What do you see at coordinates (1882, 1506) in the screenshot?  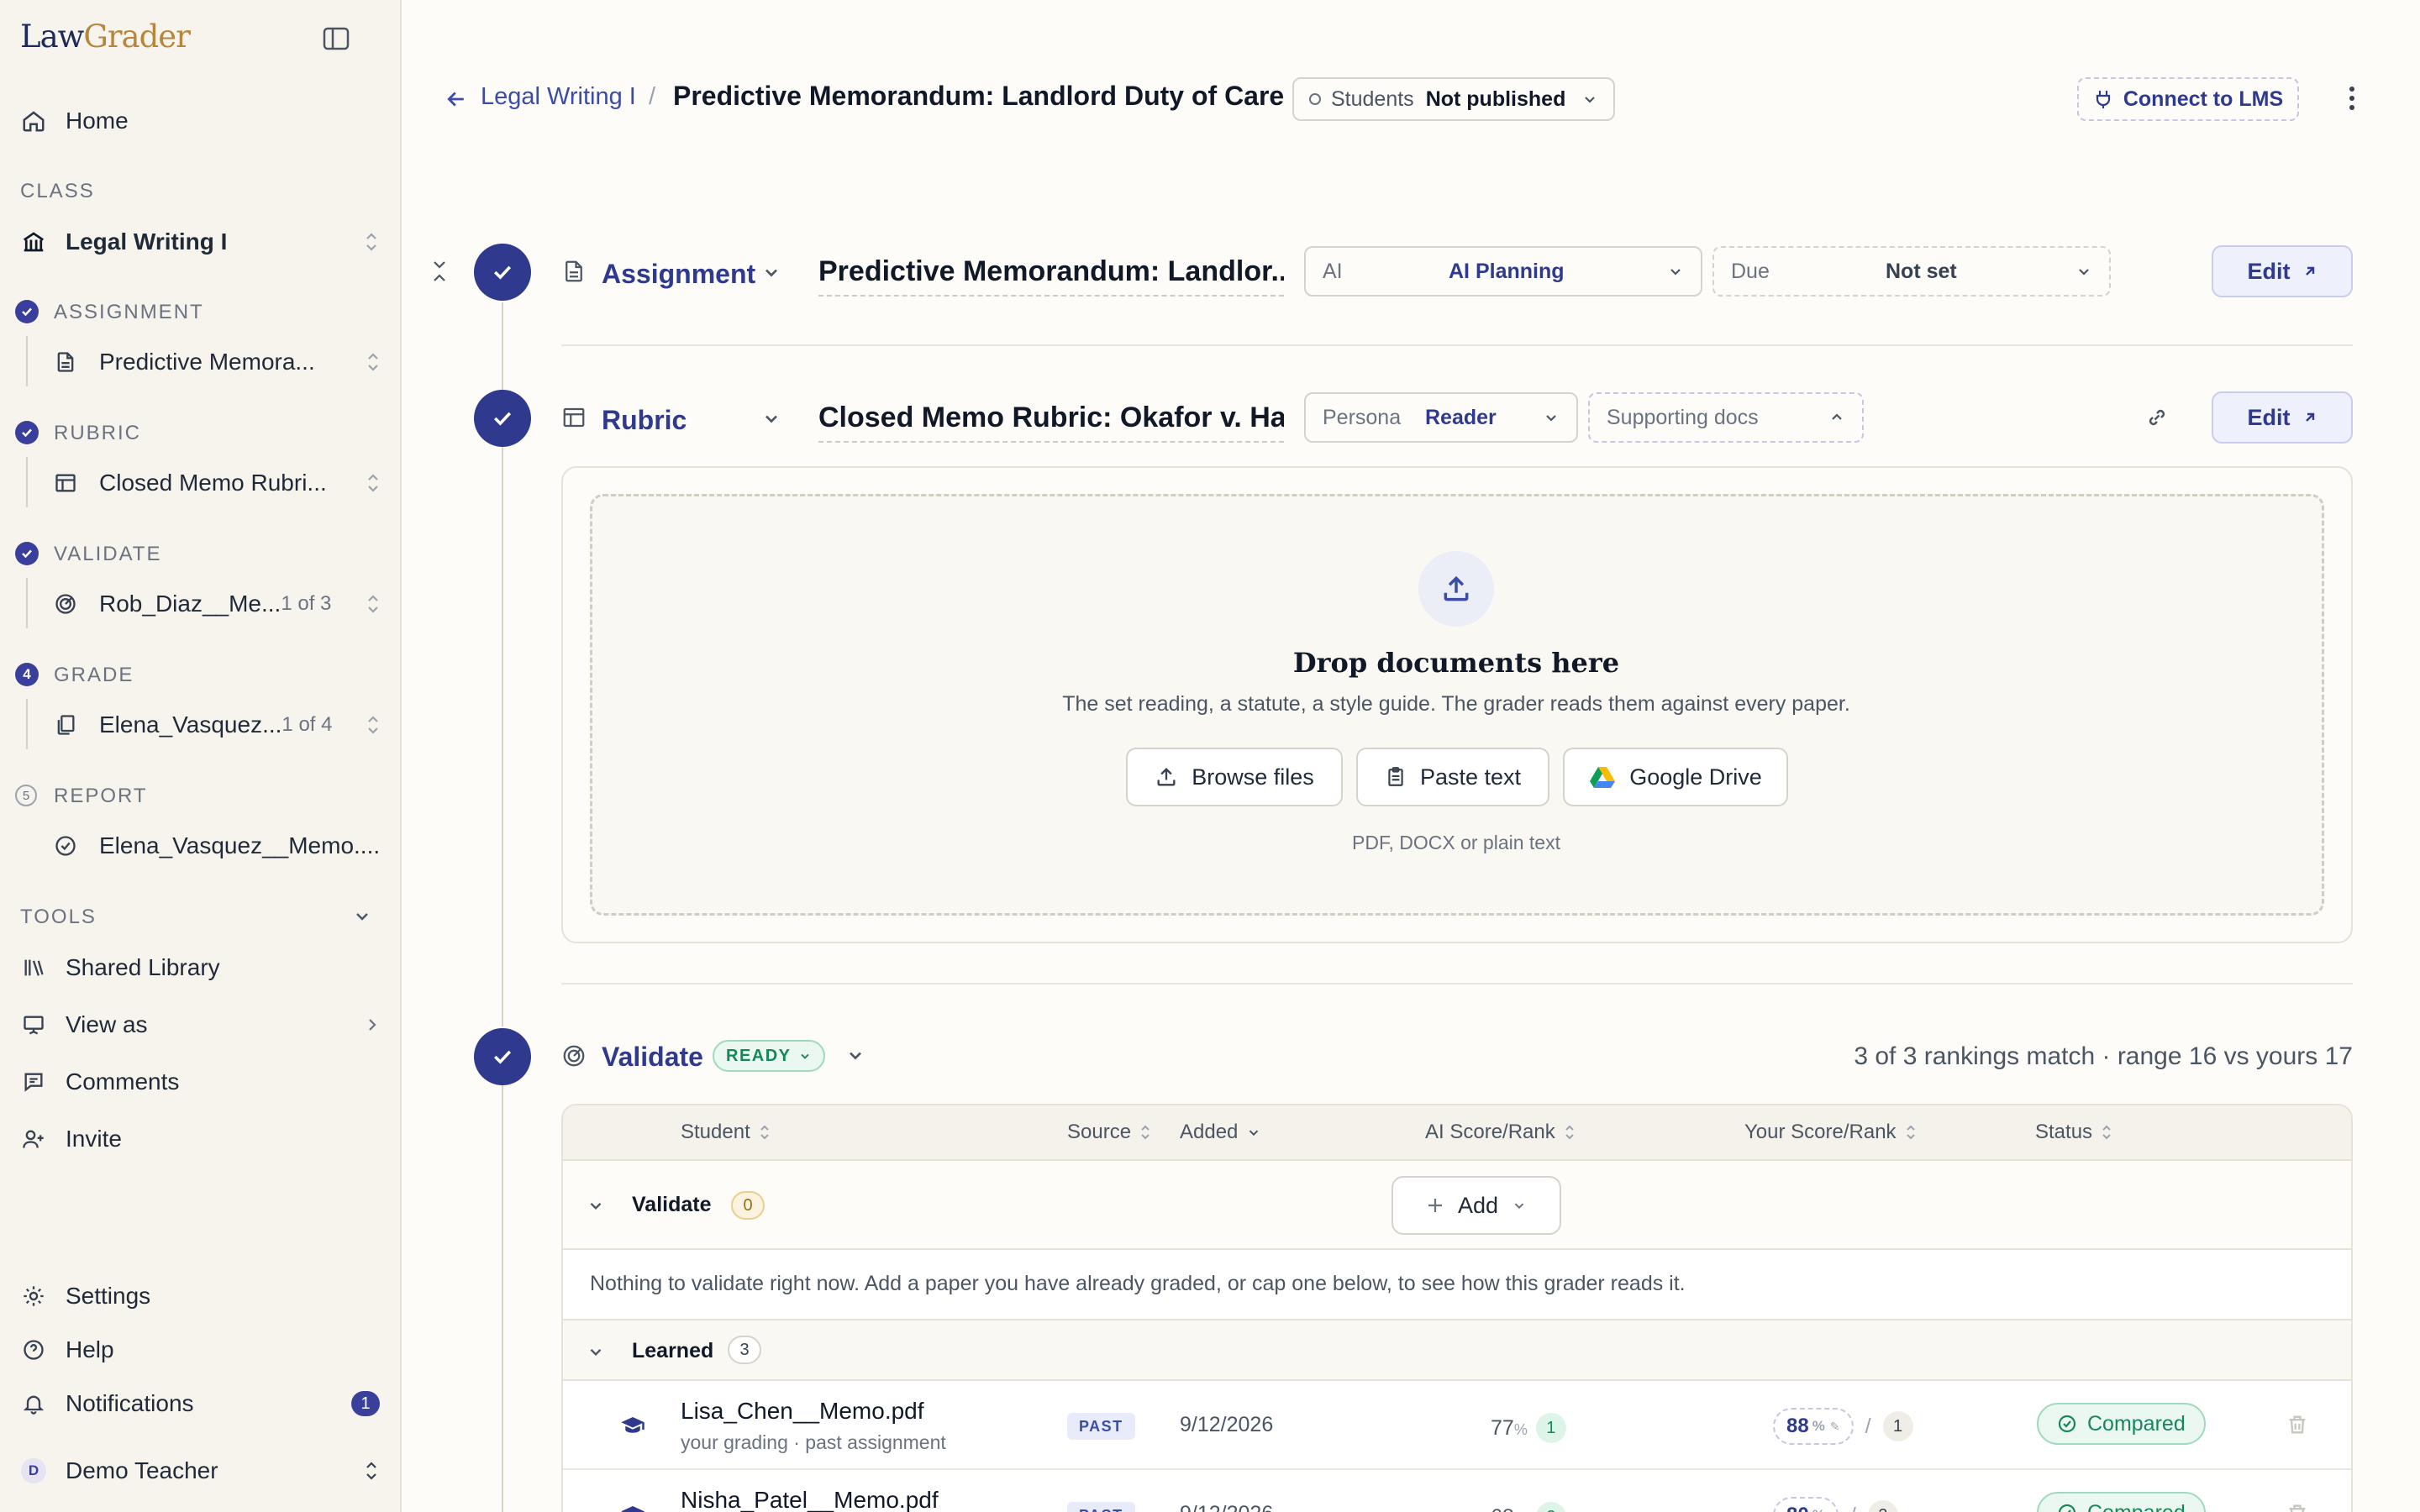 I see `your-rank: 2` at bounding box center [1882, 1506].